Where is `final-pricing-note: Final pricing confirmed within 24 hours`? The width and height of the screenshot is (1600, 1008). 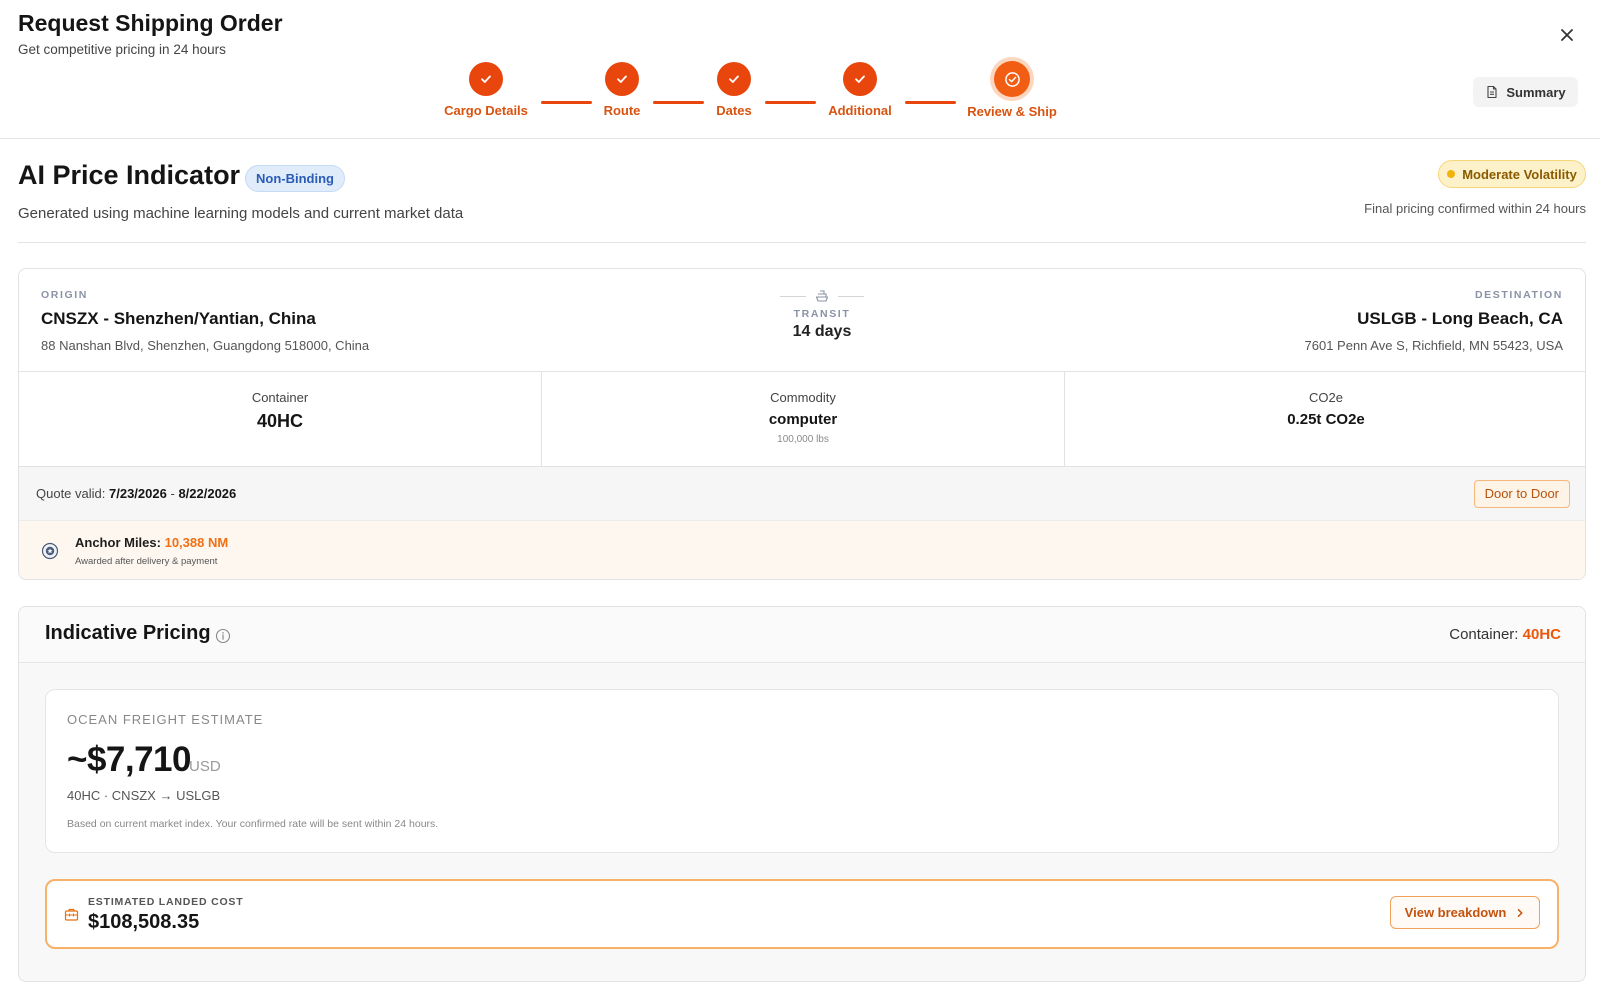 final-pricing-note: Final pricing confirmed within 24 hours is located at coordinates (1475, 208).